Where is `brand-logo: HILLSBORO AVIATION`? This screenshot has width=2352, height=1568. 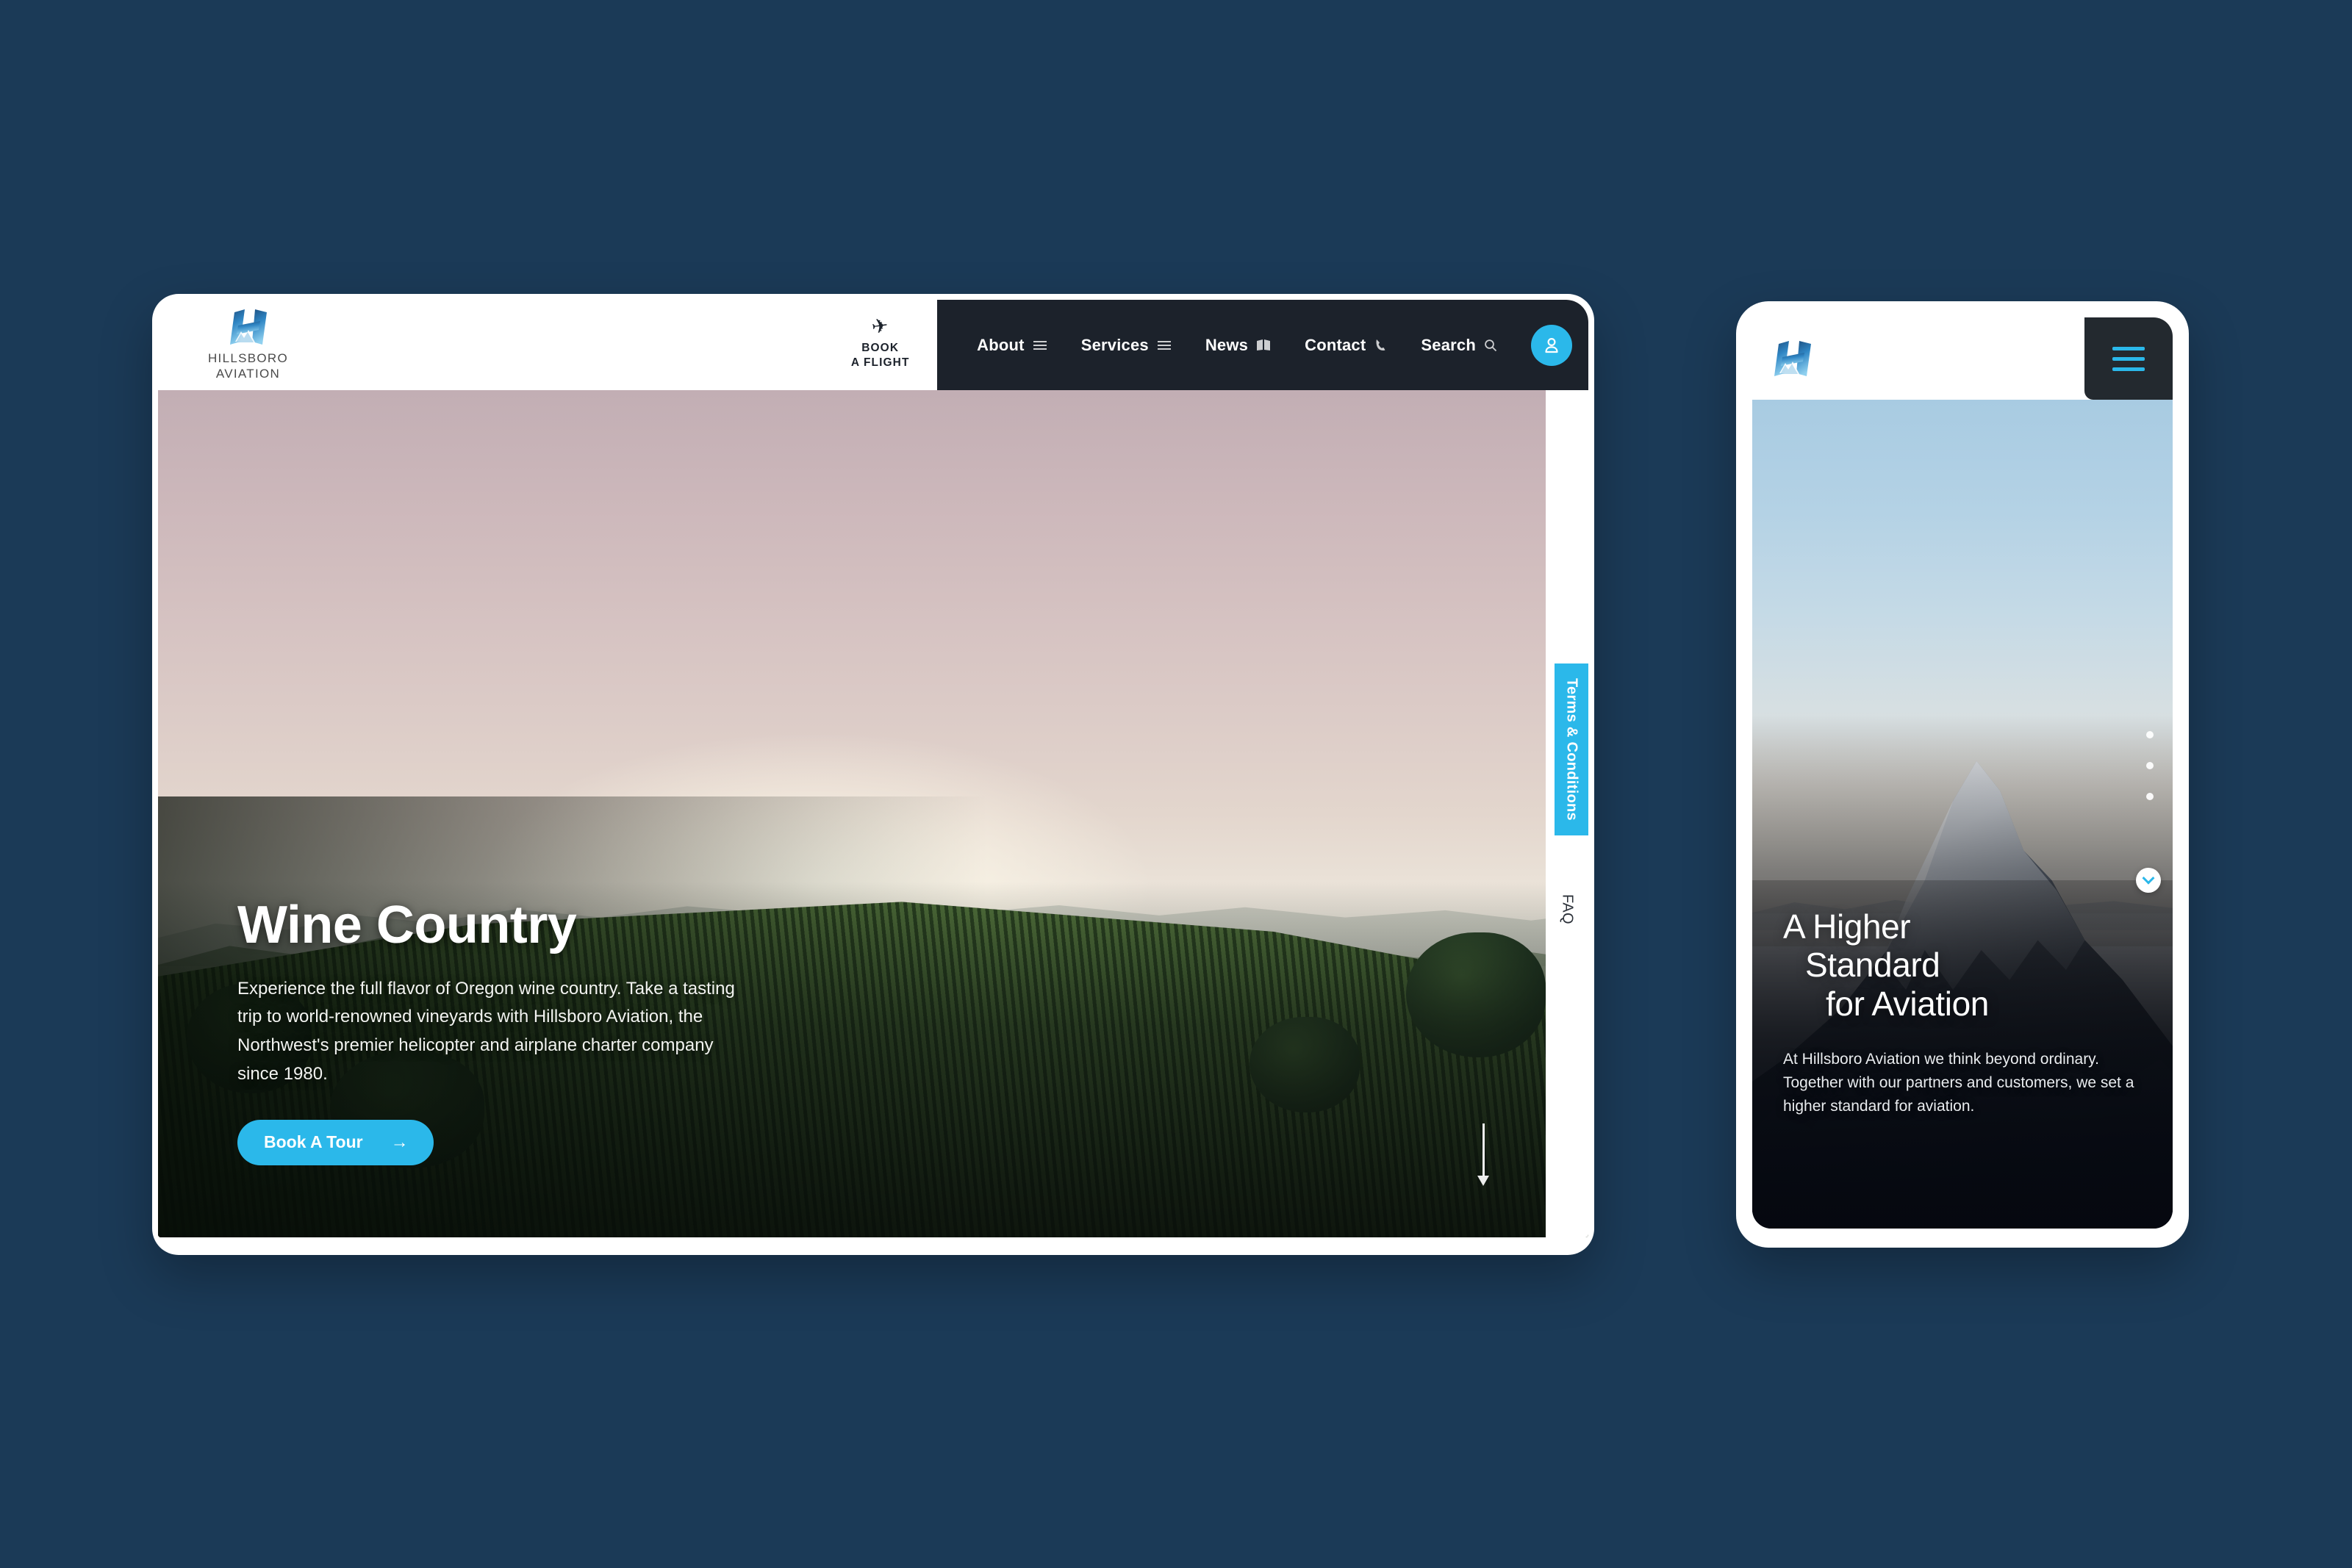 brand-logo: HILLSBORO AVIATION is located at coordinates (240, 345).